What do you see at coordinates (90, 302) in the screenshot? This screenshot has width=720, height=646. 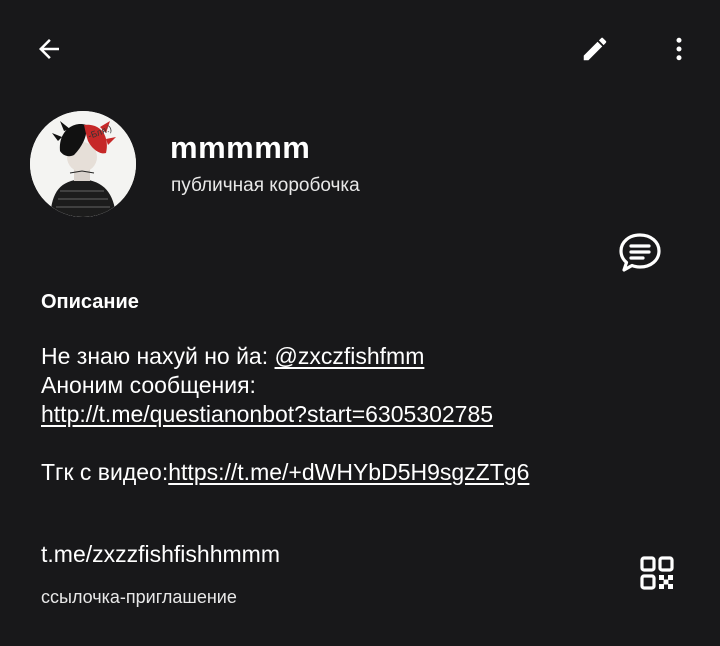 I see `description-heading: Описание` at bounding box center [90, 302].